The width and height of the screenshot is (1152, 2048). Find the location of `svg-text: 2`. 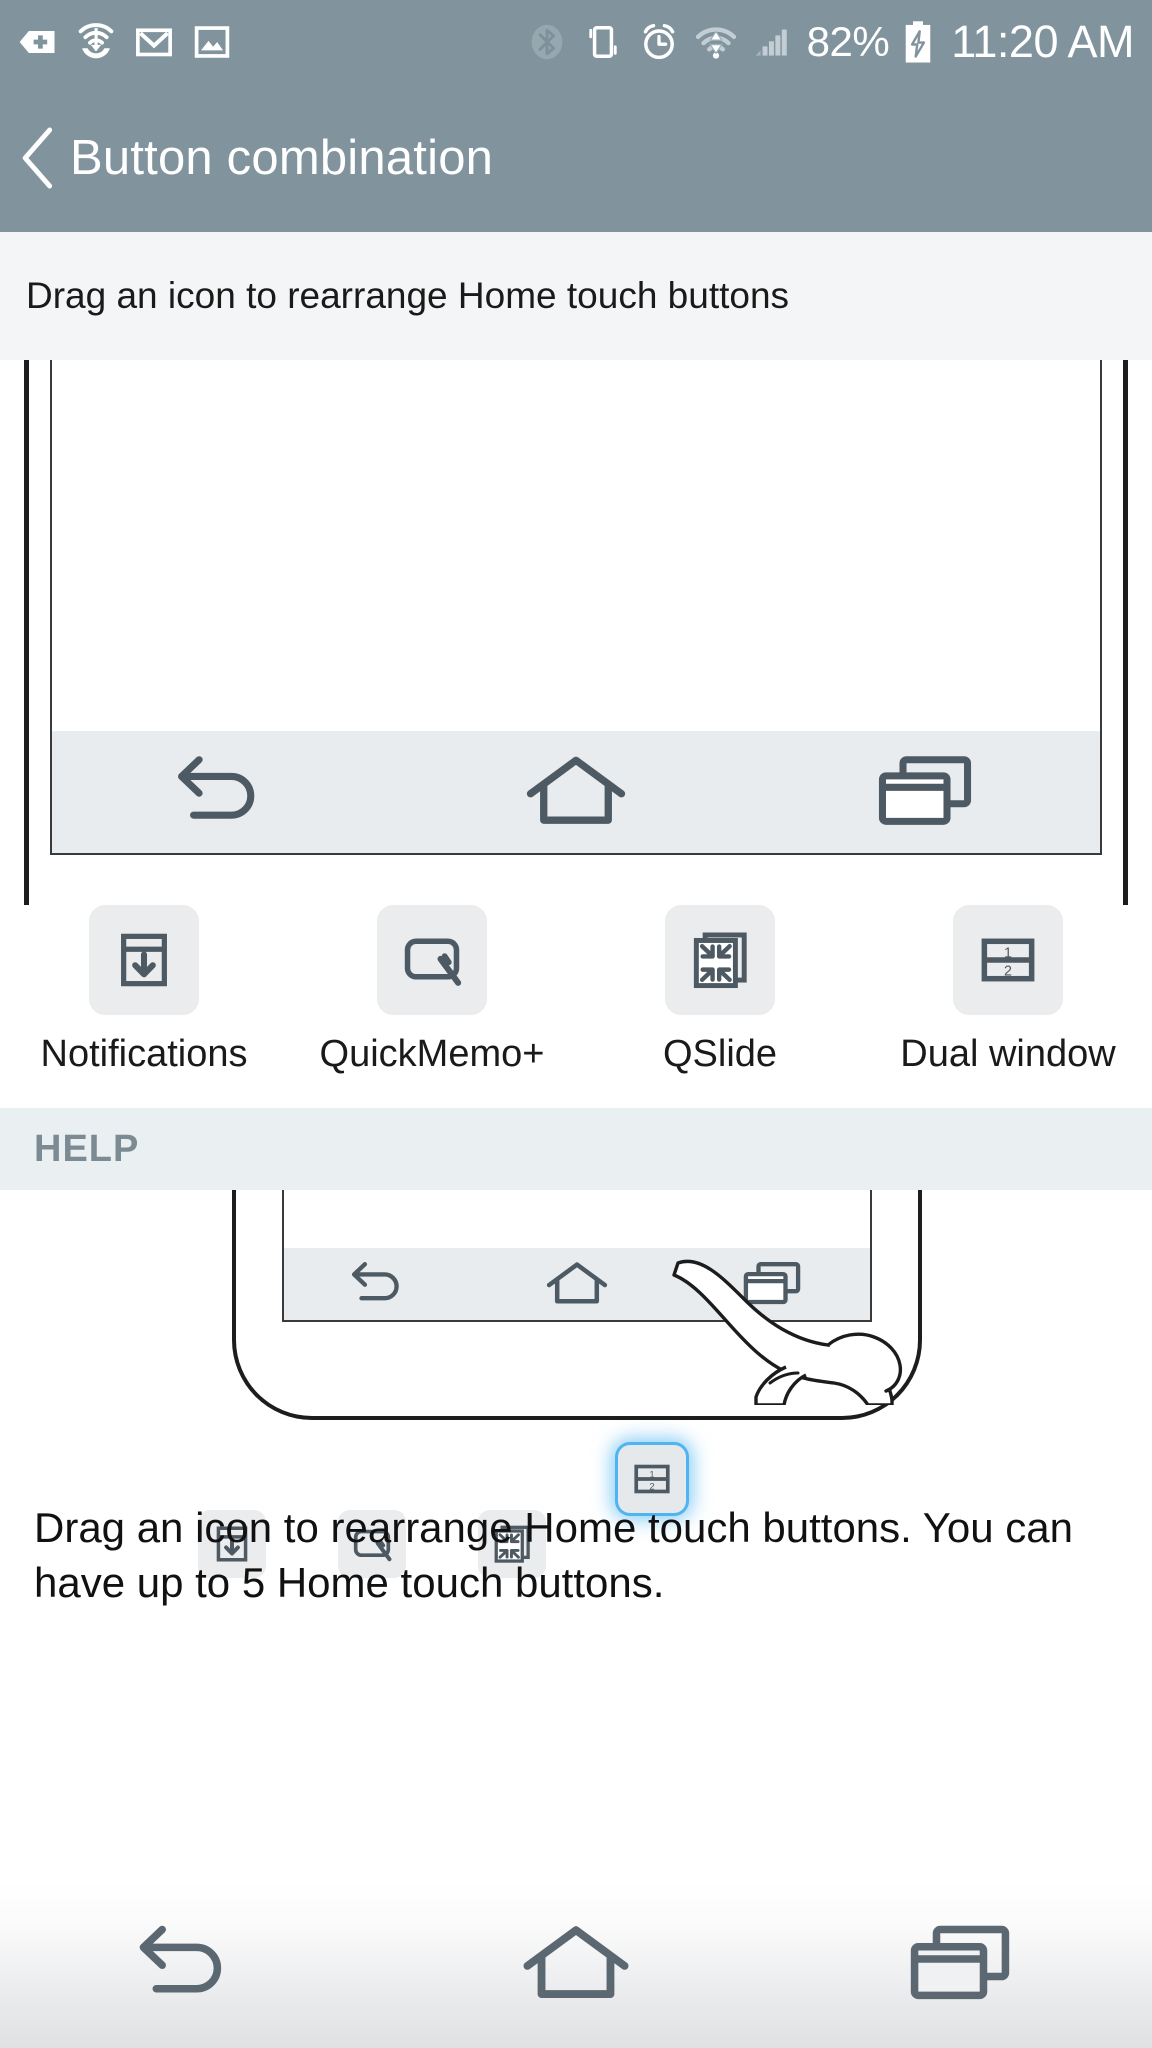

svg-text: 2 is located at coordinates (651, 1486).